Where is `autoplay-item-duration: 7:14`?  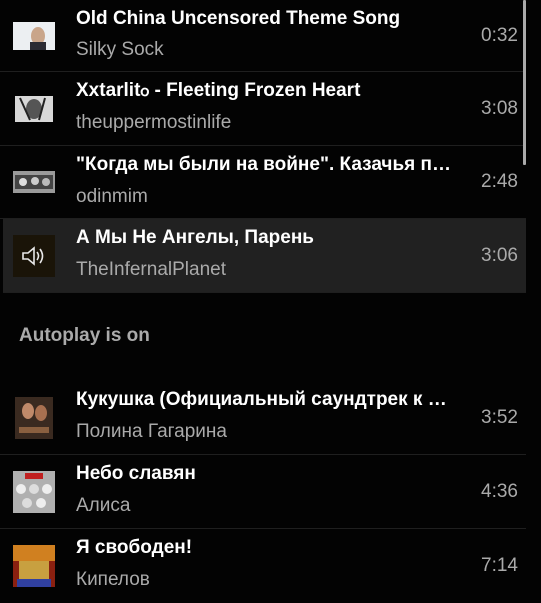 autoplay-item-duration: 7:14 is located at coordinates (499, 565).